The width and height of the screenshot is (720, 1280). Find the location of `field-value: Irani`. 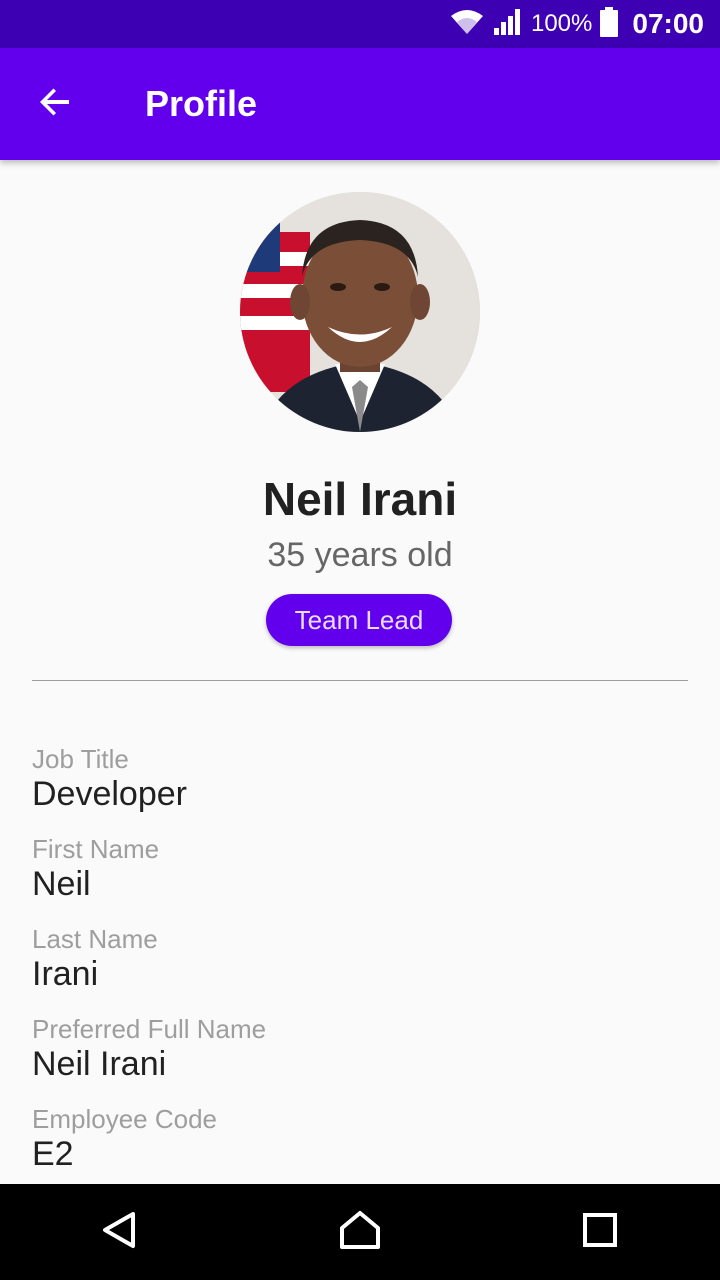

field-value: Irani is located at coordinates (65, 974).